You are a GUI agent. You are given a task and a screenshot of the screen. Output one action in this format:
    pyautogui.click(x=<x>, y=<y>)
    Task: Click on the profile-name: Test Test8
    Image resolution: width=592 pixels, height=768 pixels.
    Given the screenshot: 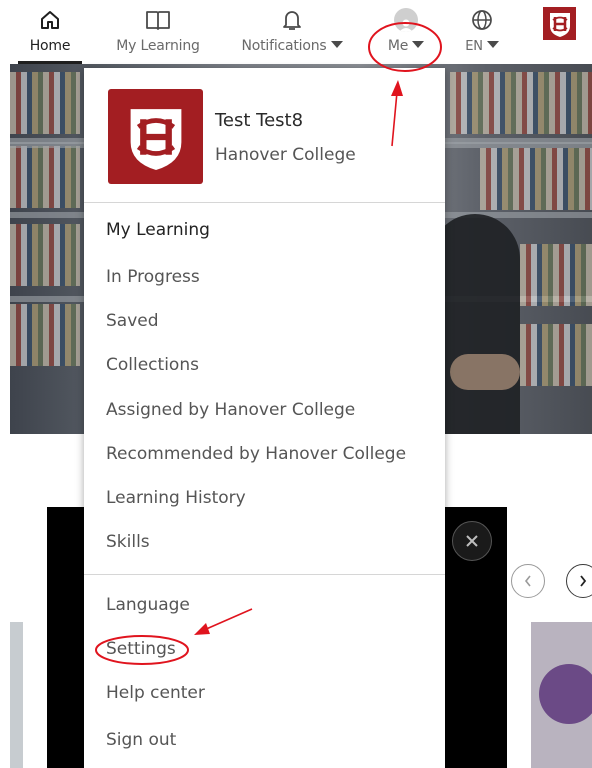 What is the action you would take?
    pyautogui.click(x=259, y=120)
    